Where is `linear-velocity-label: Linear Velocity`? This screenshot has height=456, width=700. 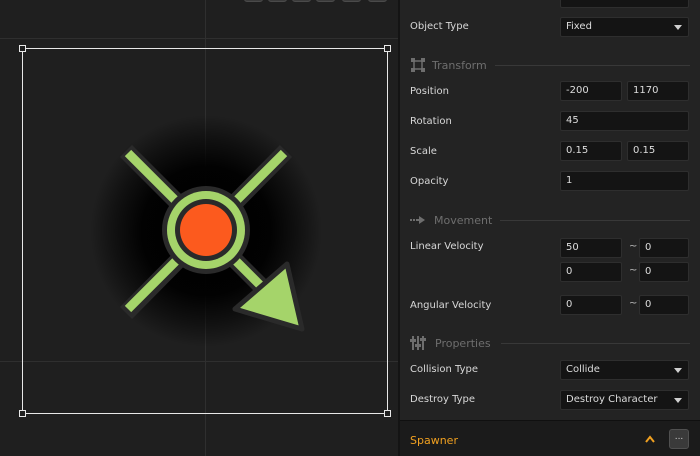
linear-velocity-label: Linear Velocity is located at coordinates (447, 246).